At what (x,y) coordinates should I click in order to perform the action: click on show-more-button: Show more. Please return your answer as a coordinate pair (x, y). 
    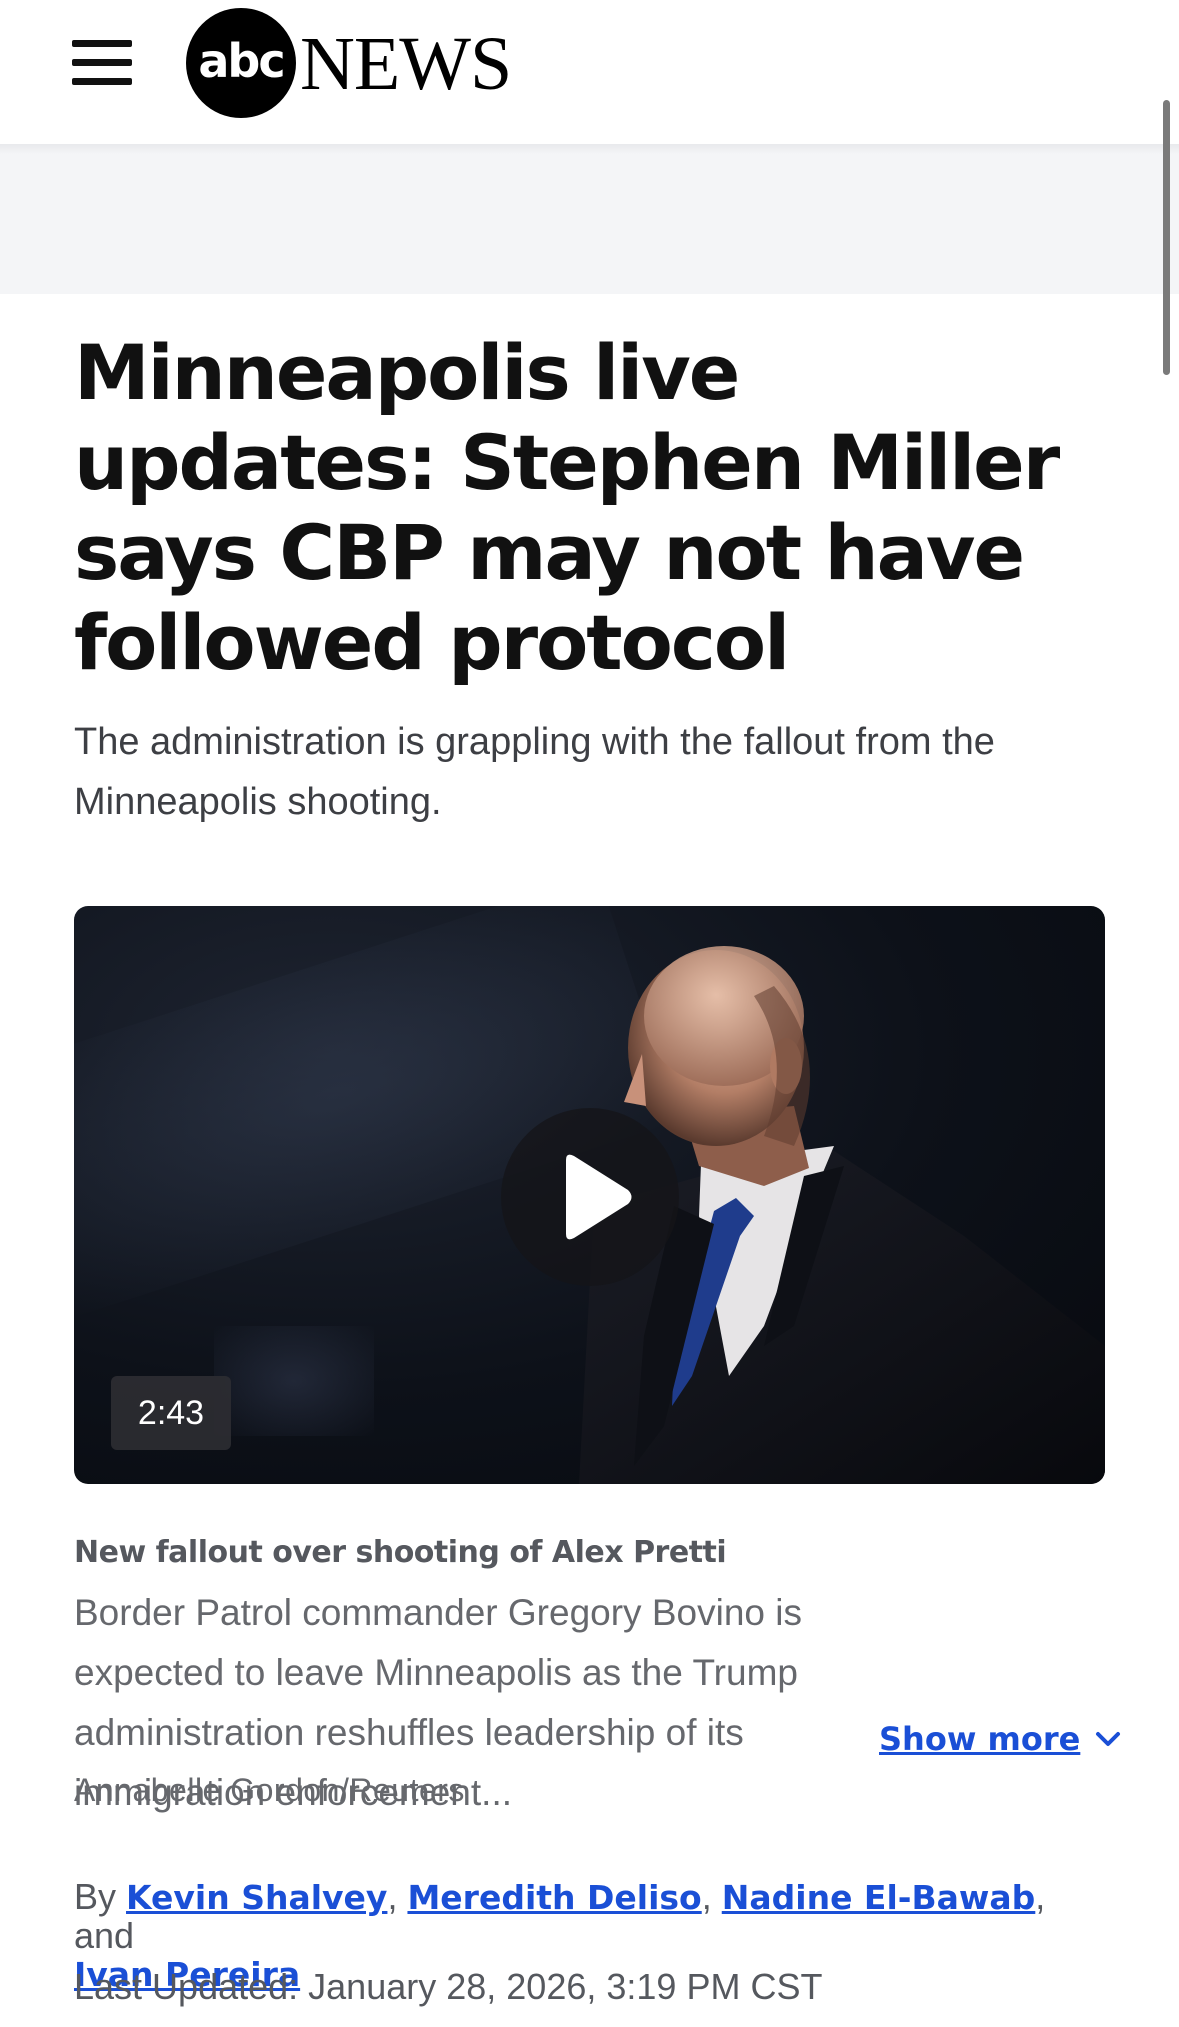
    Looking at the image, I should click on (1000, 1739).